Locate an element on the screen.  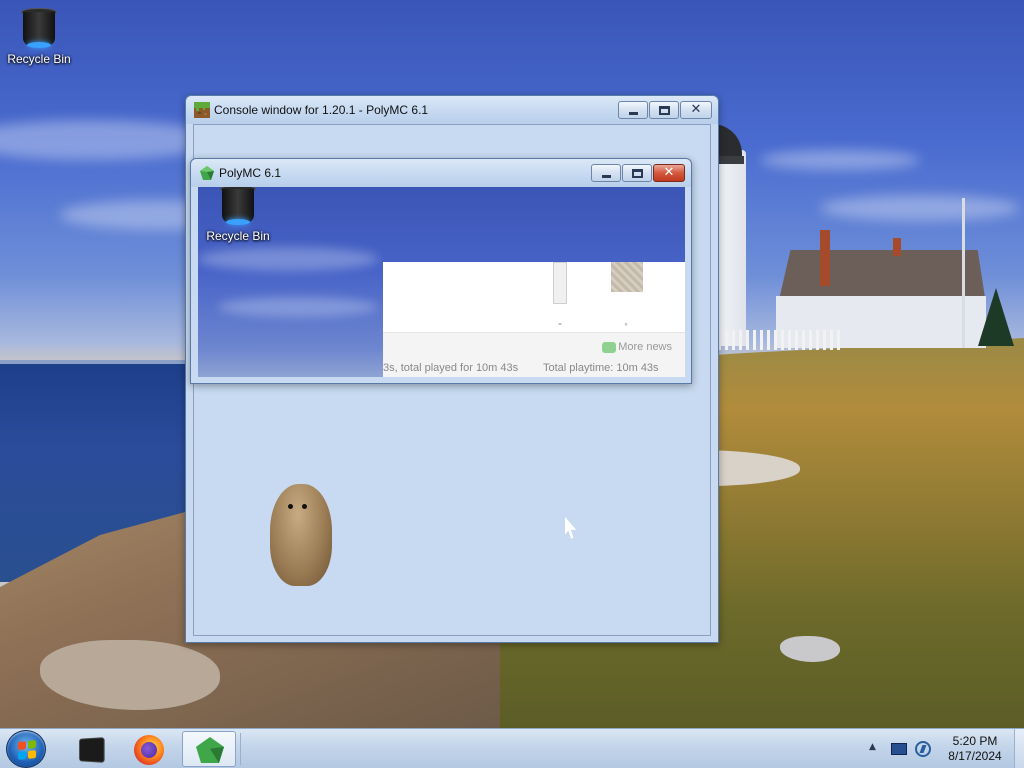
flag-pole is located at coordinates (963, 273).